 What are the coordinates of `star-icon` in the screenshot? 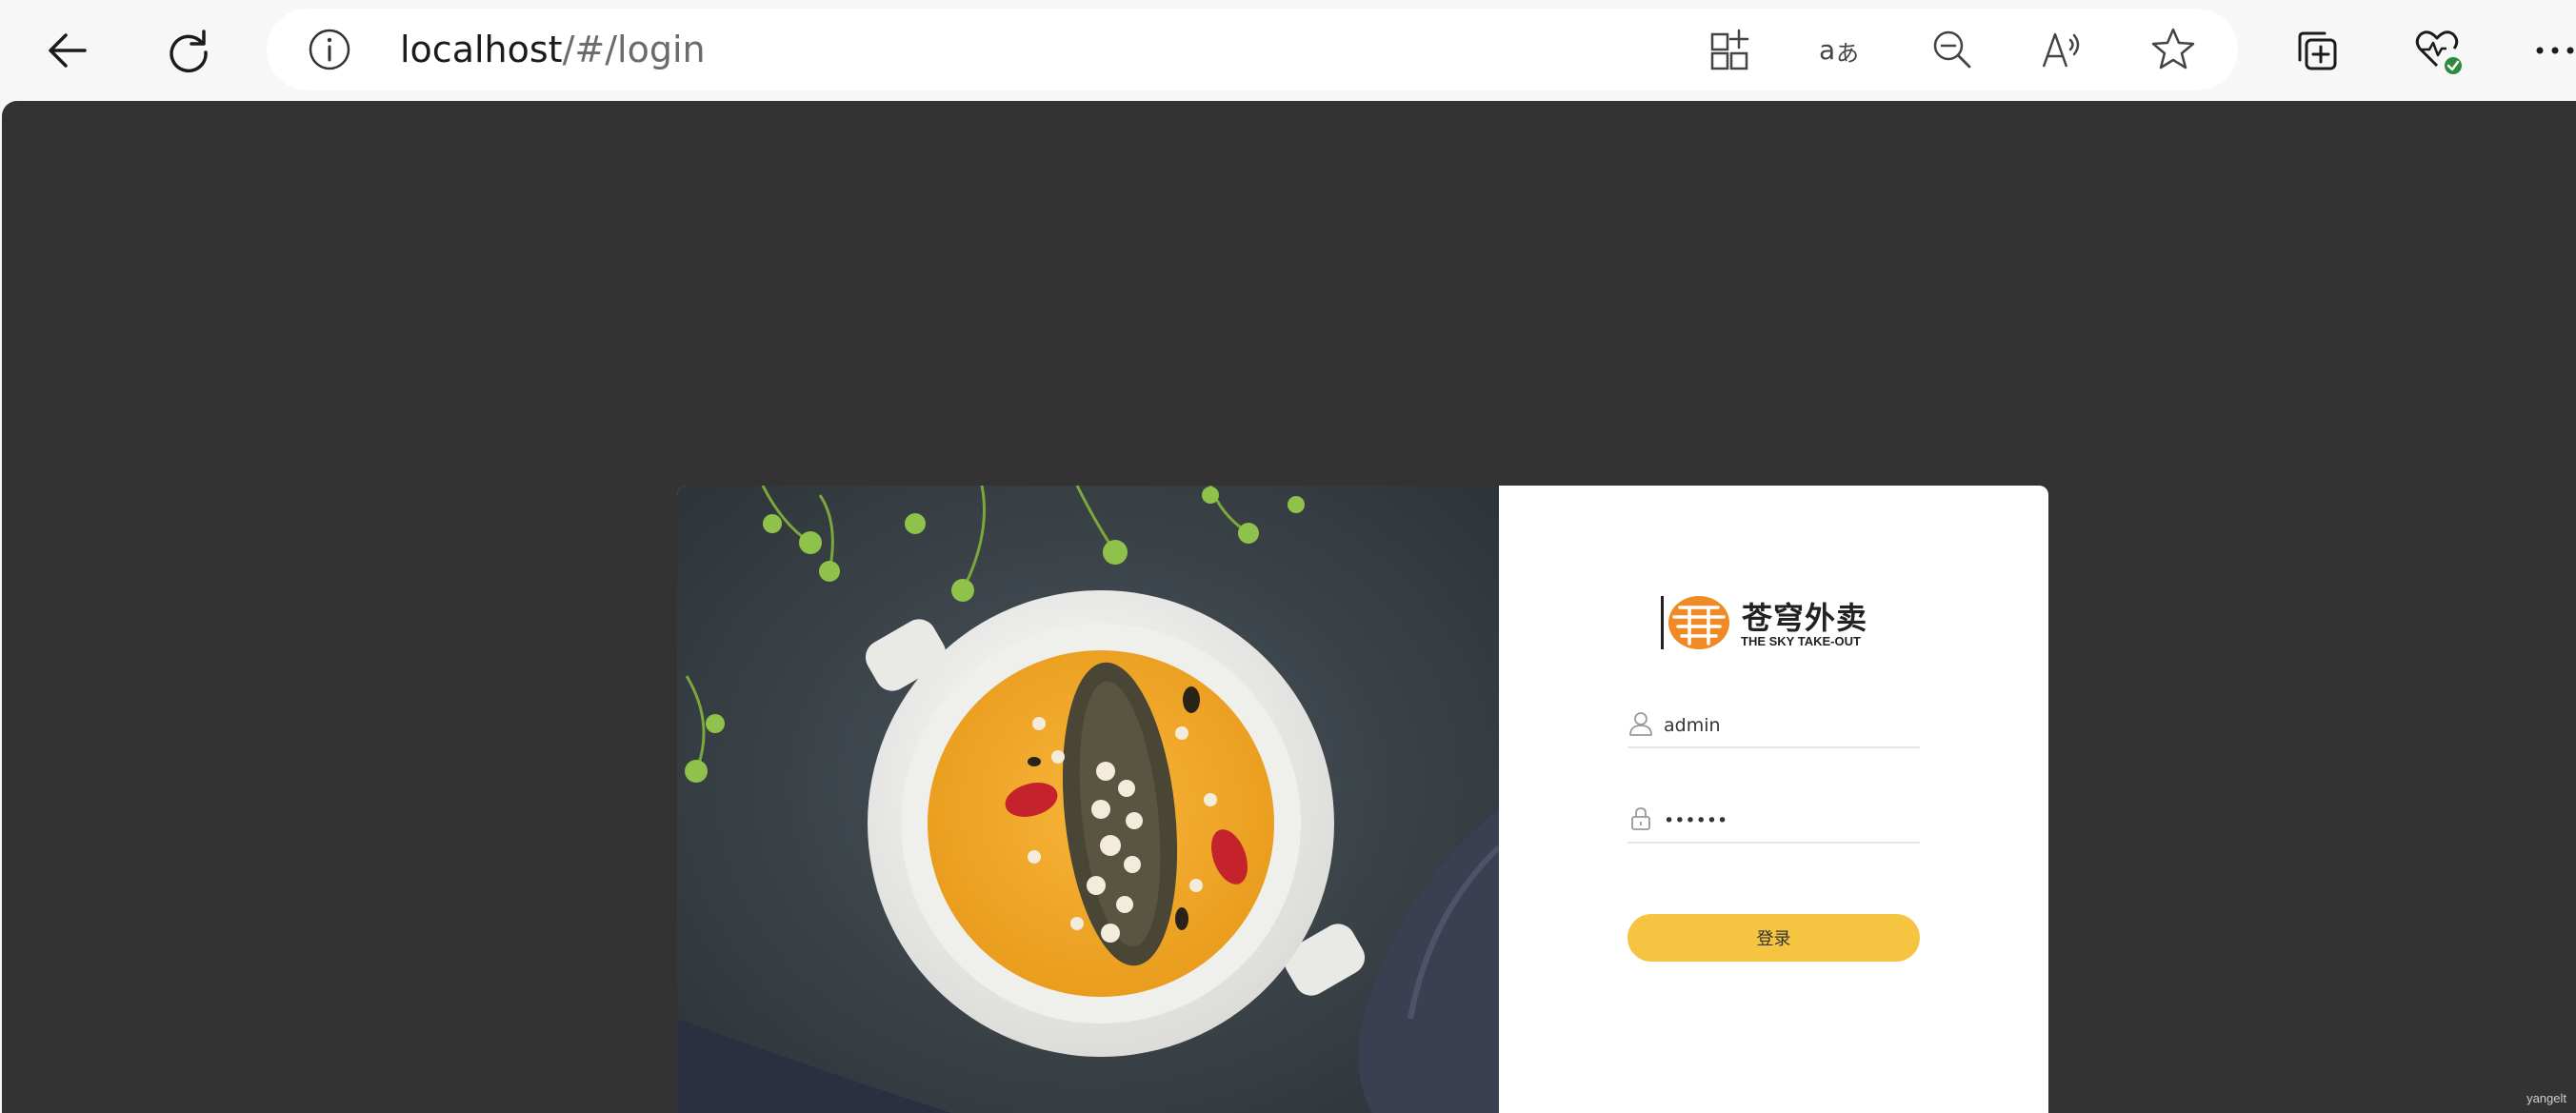 It's located at (2173, 49).